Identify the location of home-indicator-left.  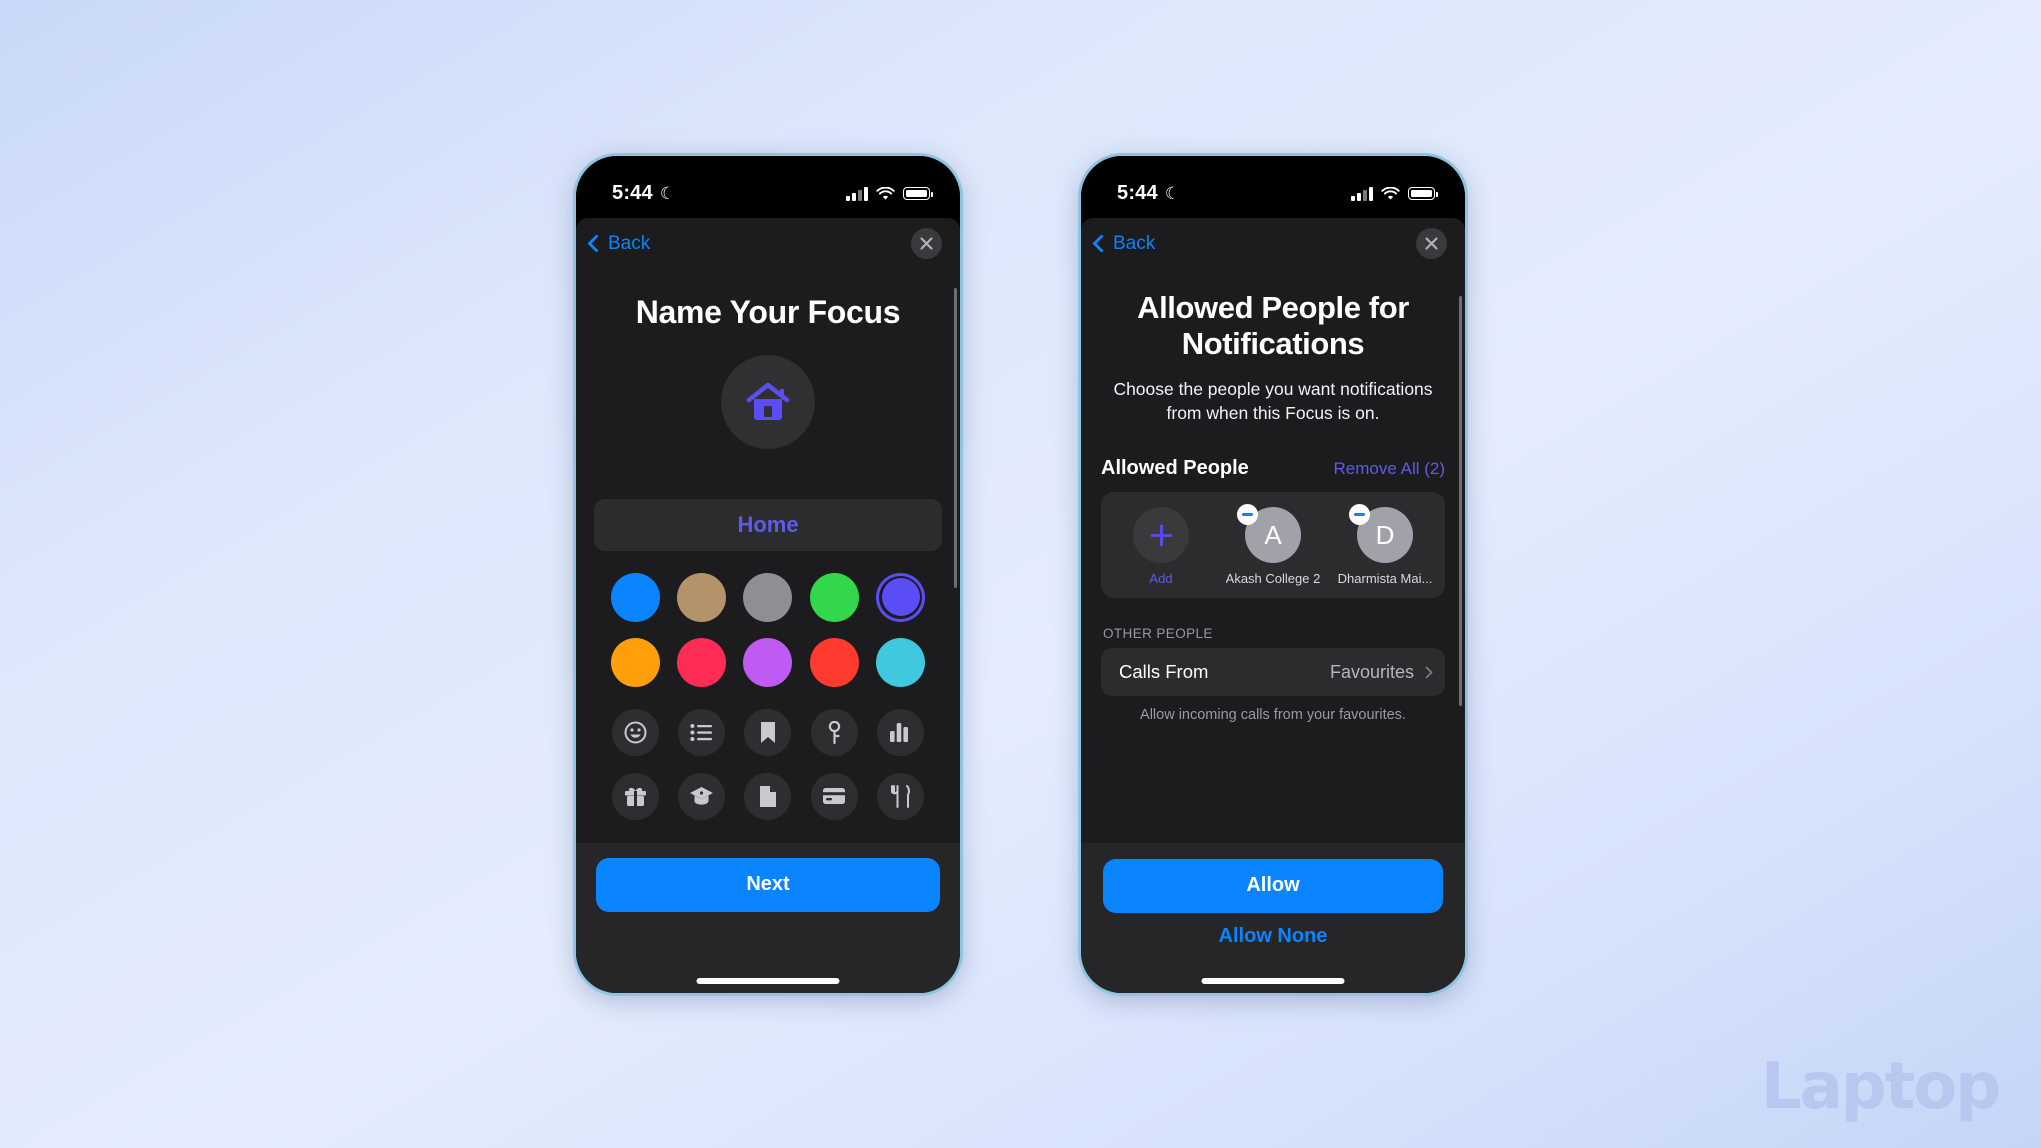
(768, 981).